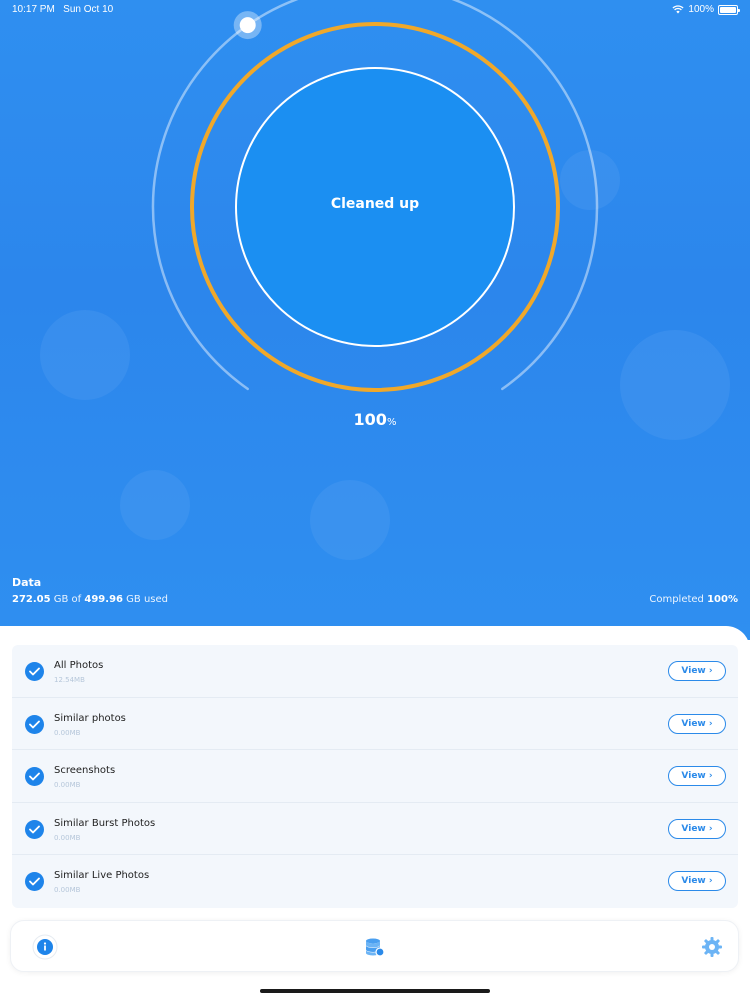 The height and width of the screenshot is (1000, 750). Describe the element at coordinates (90, 718) in the screenshot. I see `item-name: Similar photos` at that location.